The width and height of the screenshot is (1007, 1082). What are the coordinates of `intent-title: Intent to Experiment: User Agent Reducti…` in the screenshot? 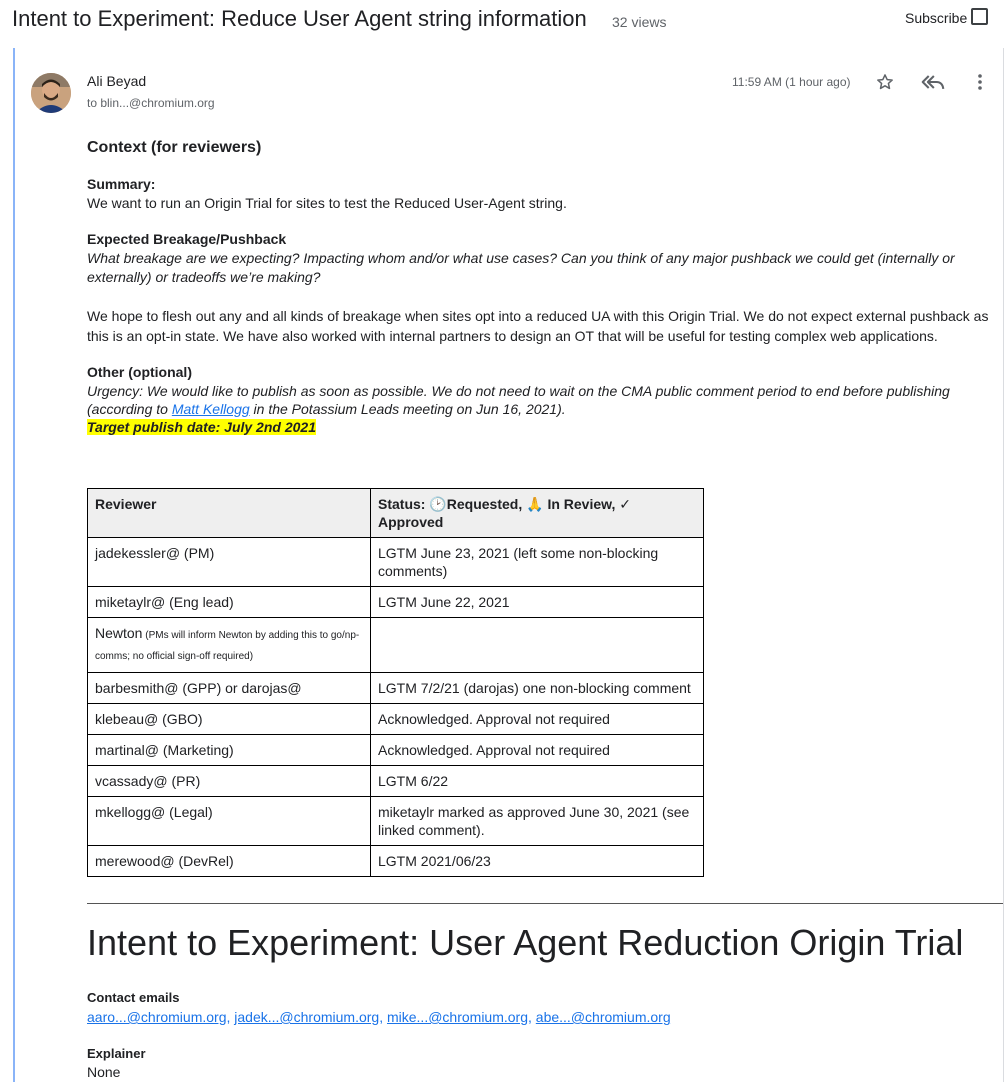 It's located at (525, 942).